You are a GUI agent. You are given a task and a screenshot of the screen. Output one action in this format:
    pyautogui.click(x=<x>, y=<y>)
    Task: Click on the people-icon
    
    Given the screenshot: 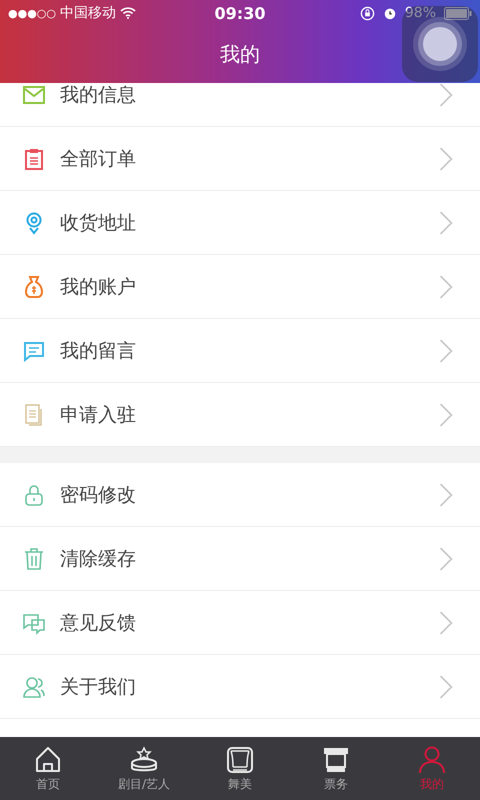 What is the action you would take?
    pyautogui.click(x=34, y=686)
    